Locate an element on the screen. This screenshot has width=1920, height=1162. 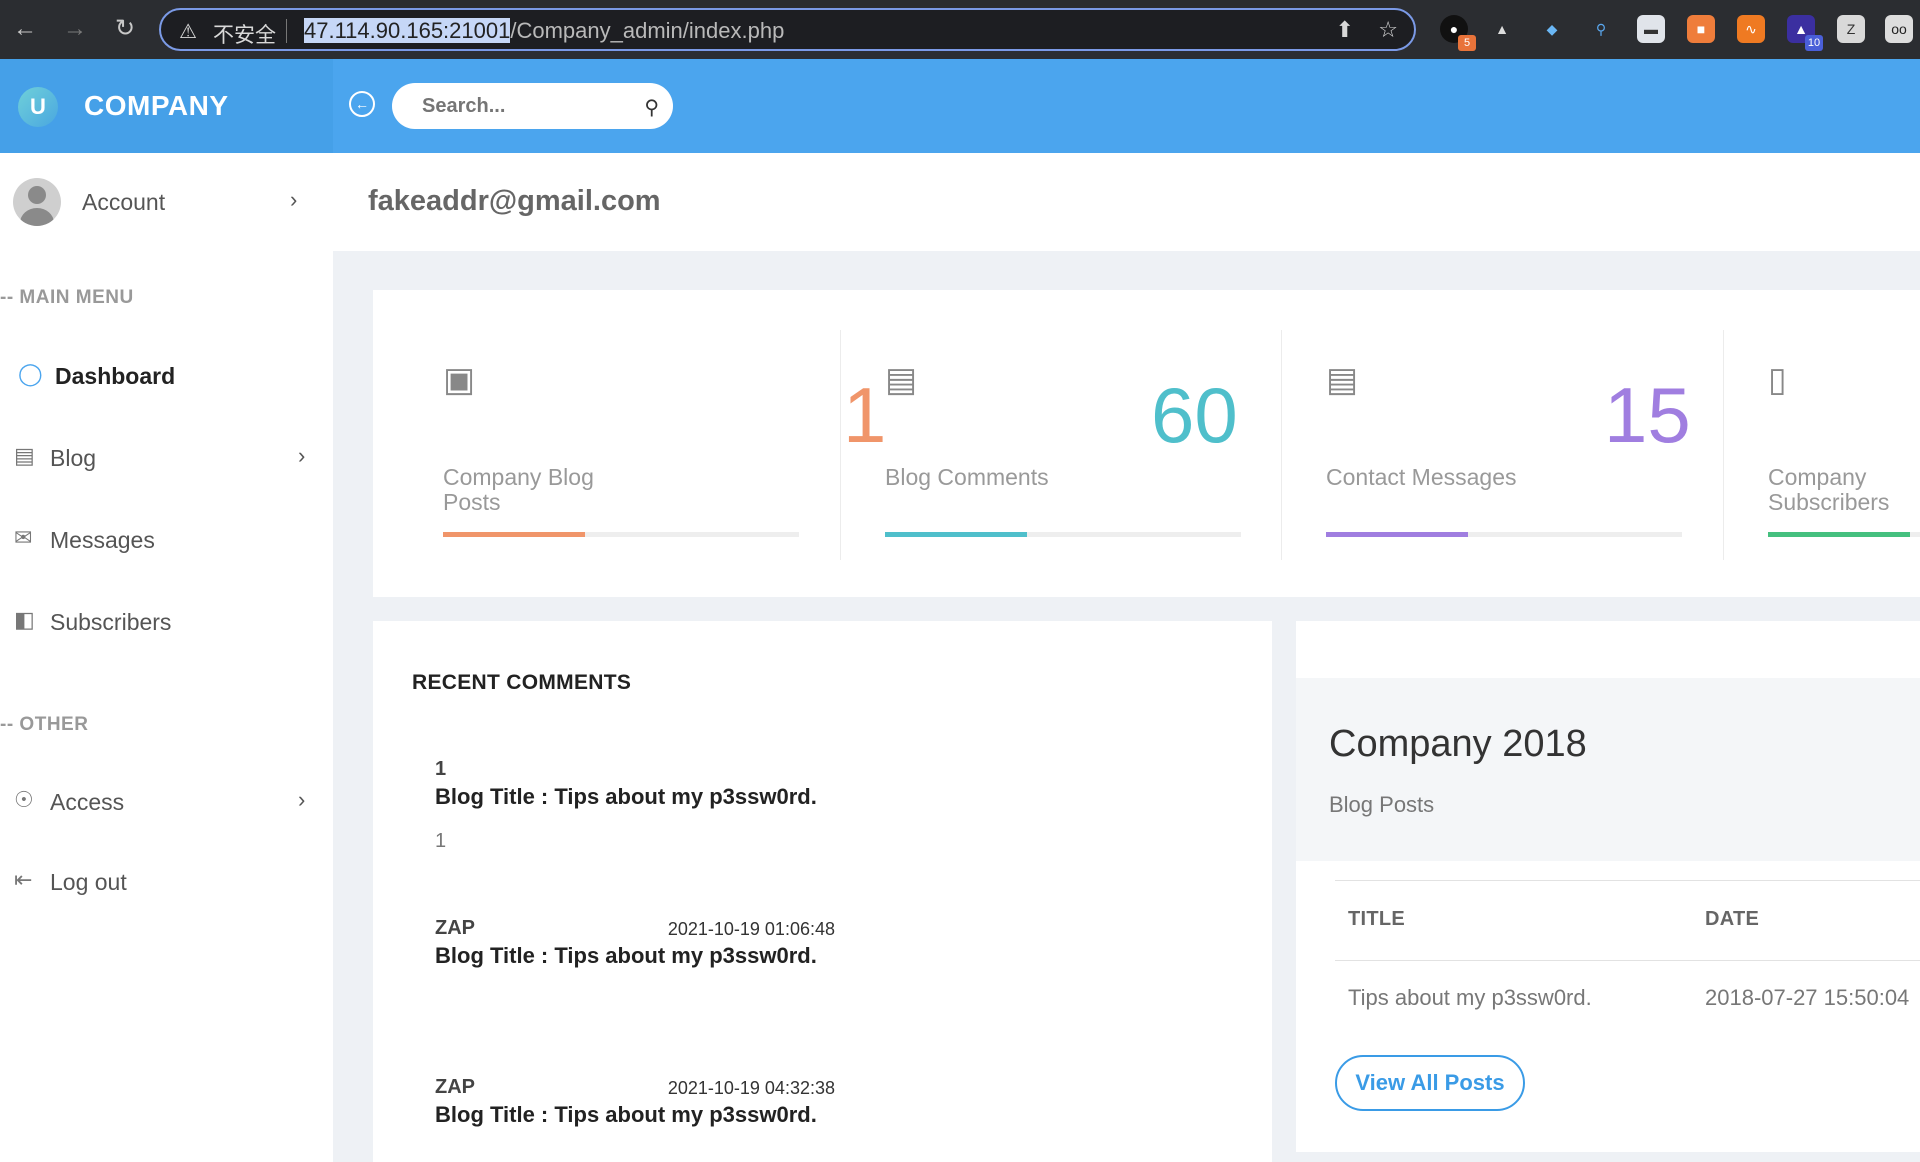
share-icon: ⬆ is located at coordinates (1345, 30).